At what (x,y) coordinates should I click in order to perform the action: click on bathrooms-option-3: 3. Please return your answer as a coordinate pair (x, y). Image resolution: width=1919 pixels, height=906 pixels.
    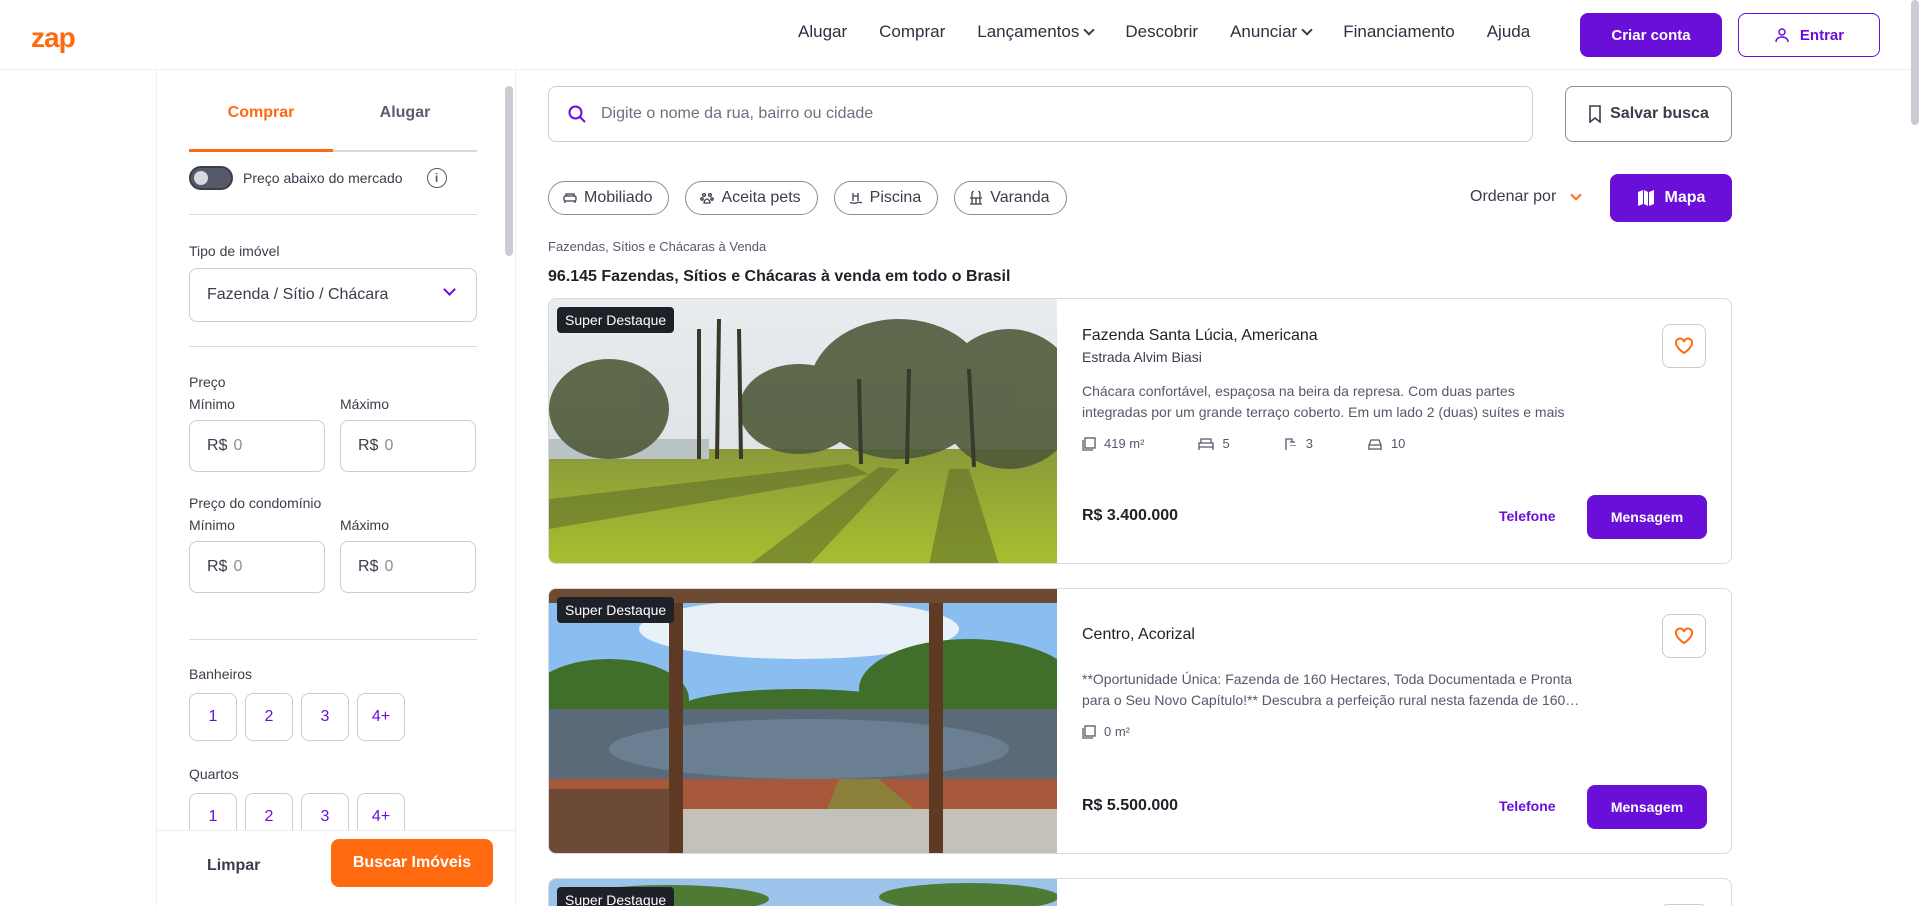
    Looking at the image, I should click on (325, 717).